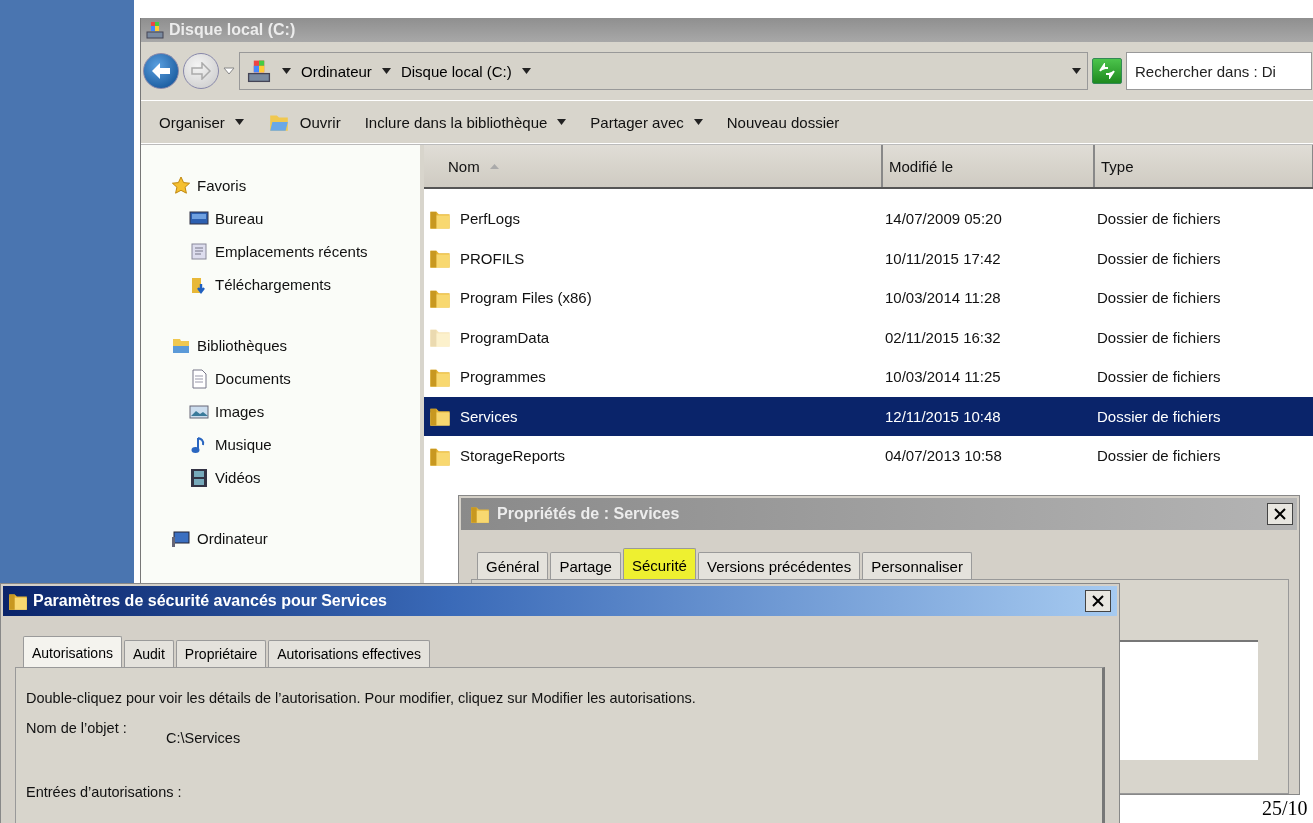 Image resolution: width=1313 pixels, height=823 pixels. Describe the element at coordinates (943, 337) in the screenshot. I see `modified-date: 02/11/2015 16:32` at that location.